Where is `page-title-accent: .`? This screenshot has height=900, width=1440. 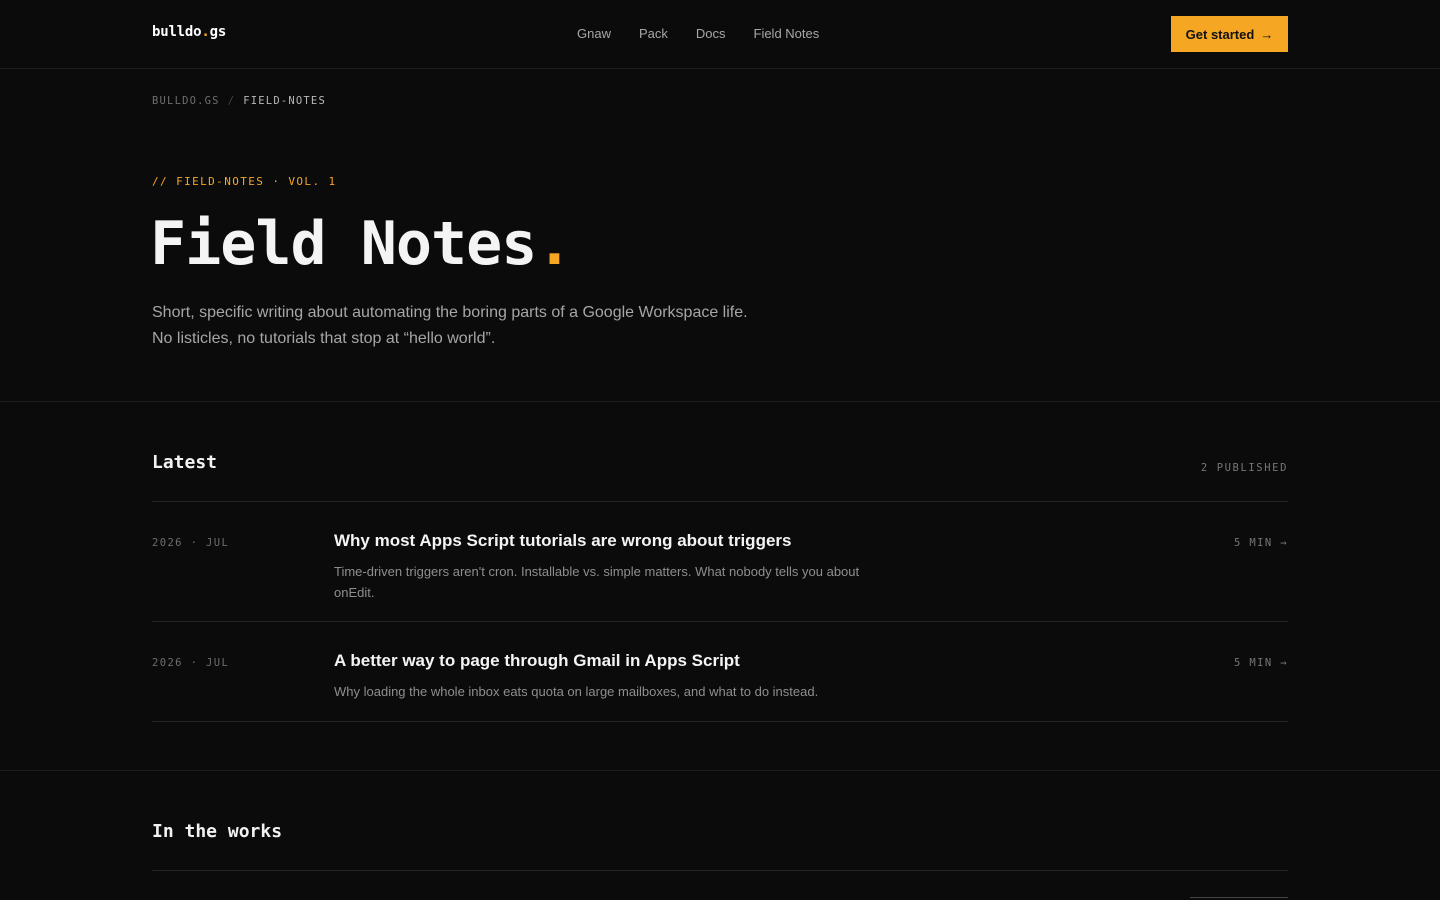
page-title-accent: . is located at coordinates (554, 244).